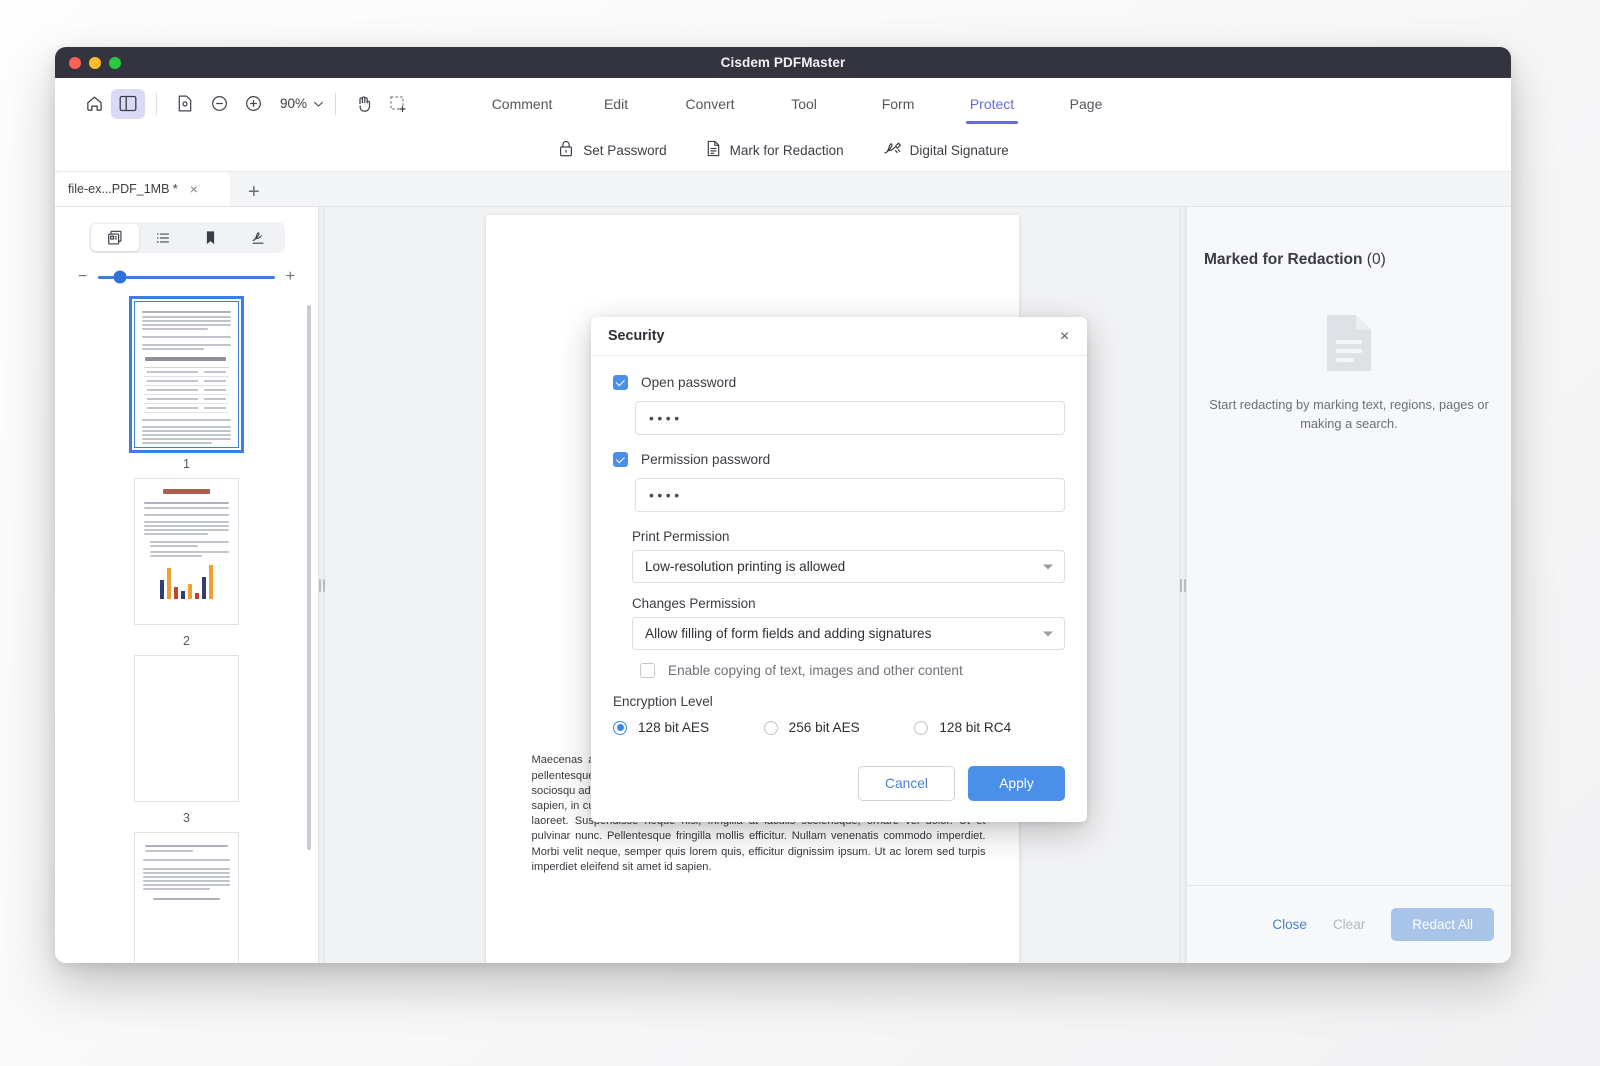 The width and height of the screenshot is (1600, 1066). Describe the element at coordinates (364, 104) in the screenshot. I see `hand-tool-icon` at that location.